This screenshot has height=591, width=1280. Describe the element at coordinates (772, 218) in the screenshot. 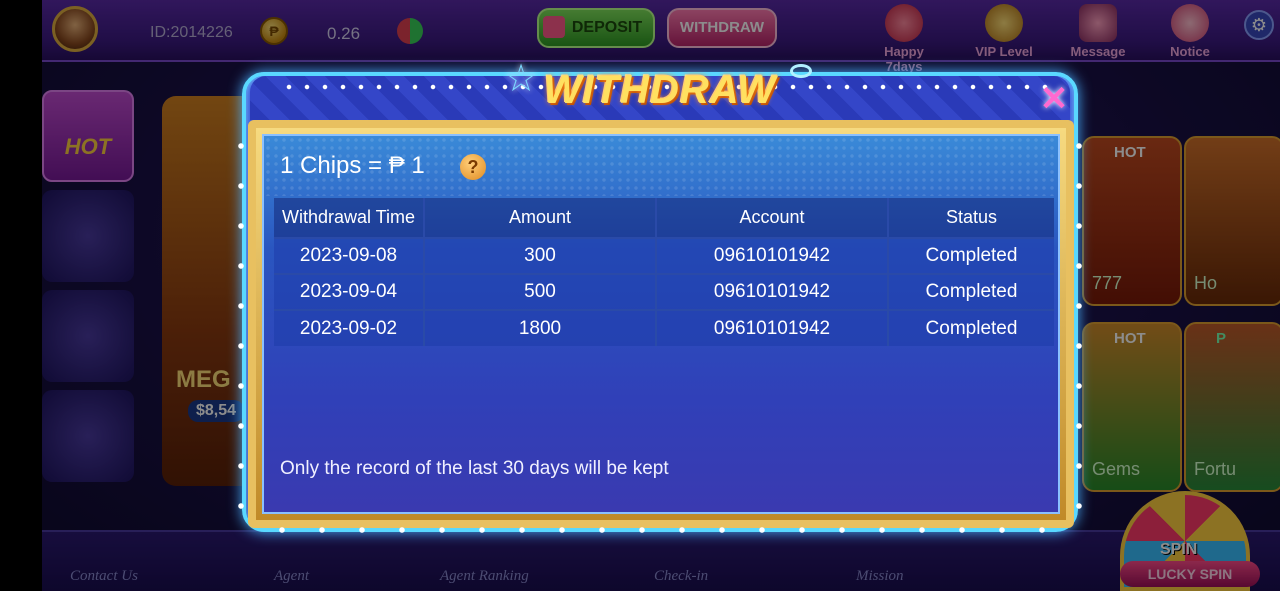

I see `column-header-account: Account` at that location.